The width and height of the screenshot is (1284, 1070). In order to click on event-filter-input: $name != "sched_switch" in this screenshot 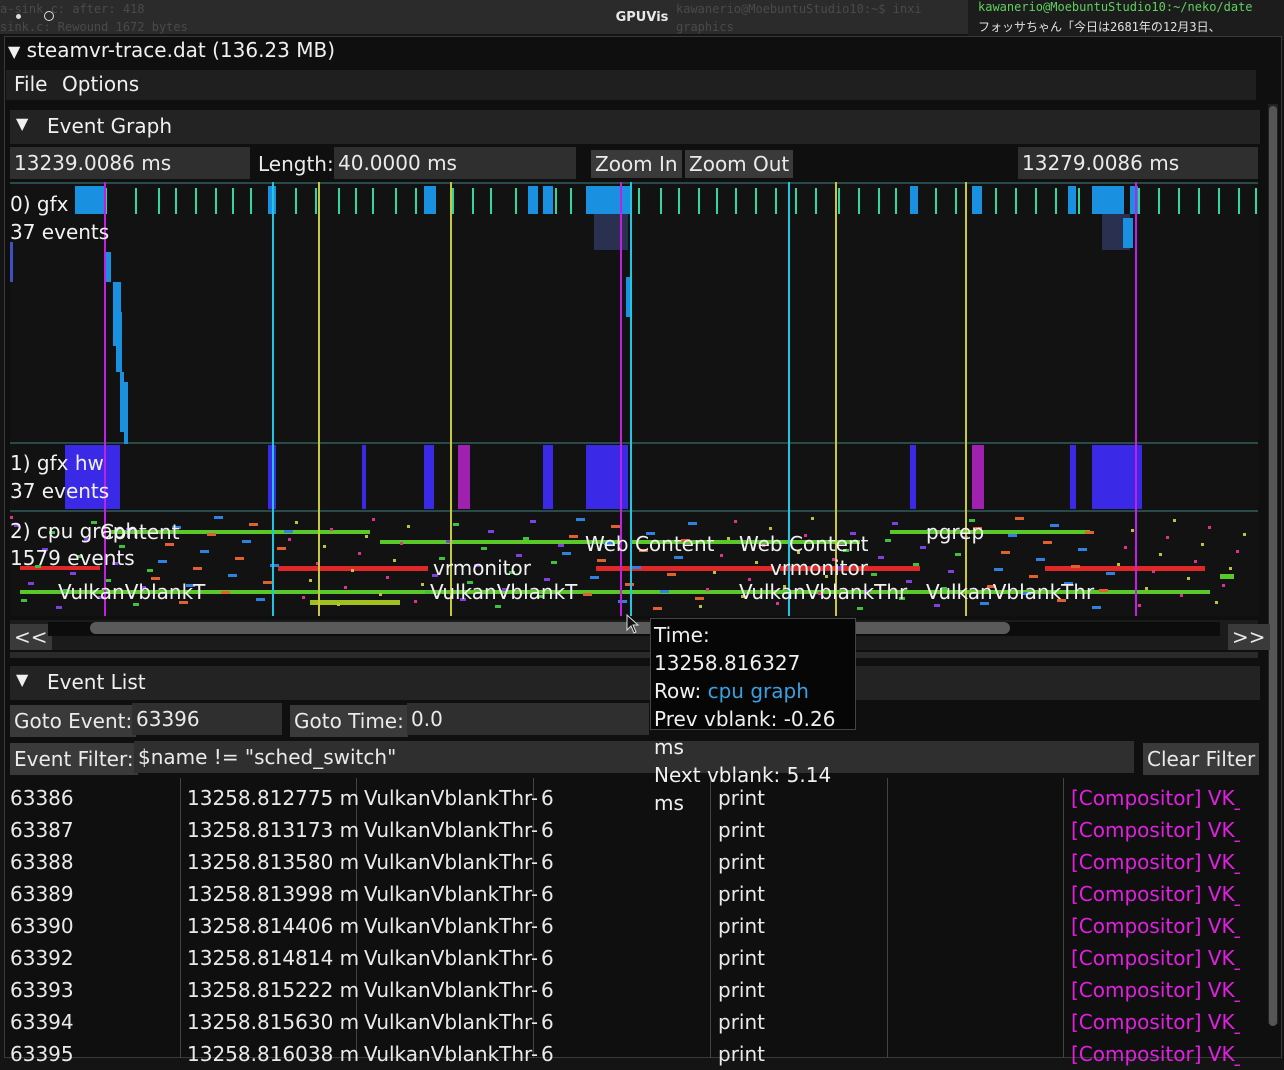, I will do `click(634, 757)`.